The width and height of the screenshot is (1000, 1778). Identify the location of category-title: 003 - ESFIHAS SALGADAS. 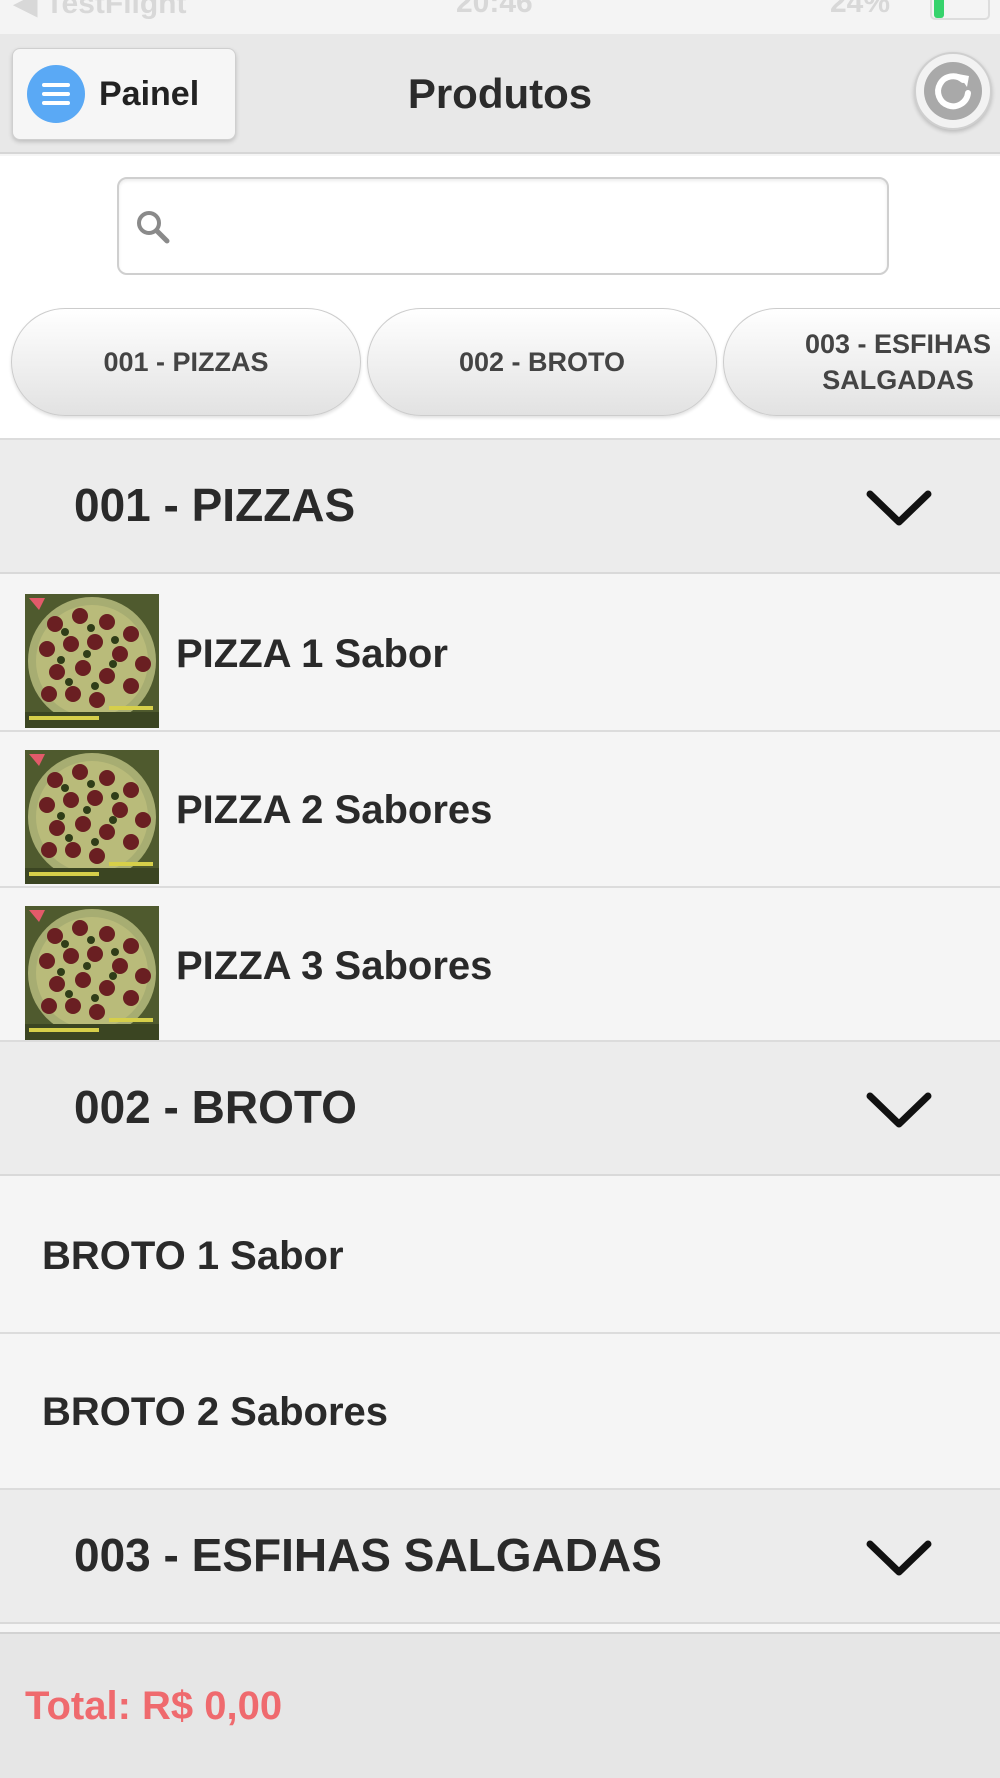
(368, 1555).